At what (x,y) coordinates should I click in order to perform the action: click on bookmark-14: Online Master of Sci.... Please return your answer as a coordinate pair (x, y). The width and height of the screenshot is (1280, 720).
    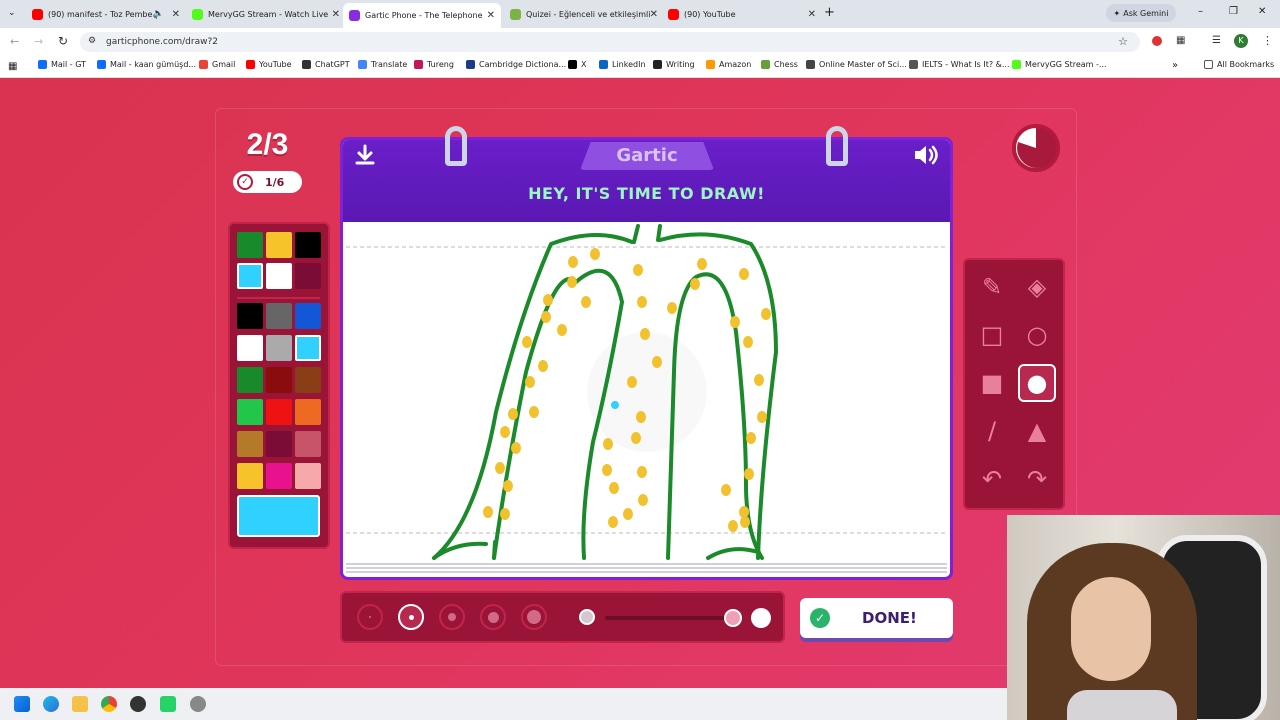
    Looking at the image, I should click on (856, 64).